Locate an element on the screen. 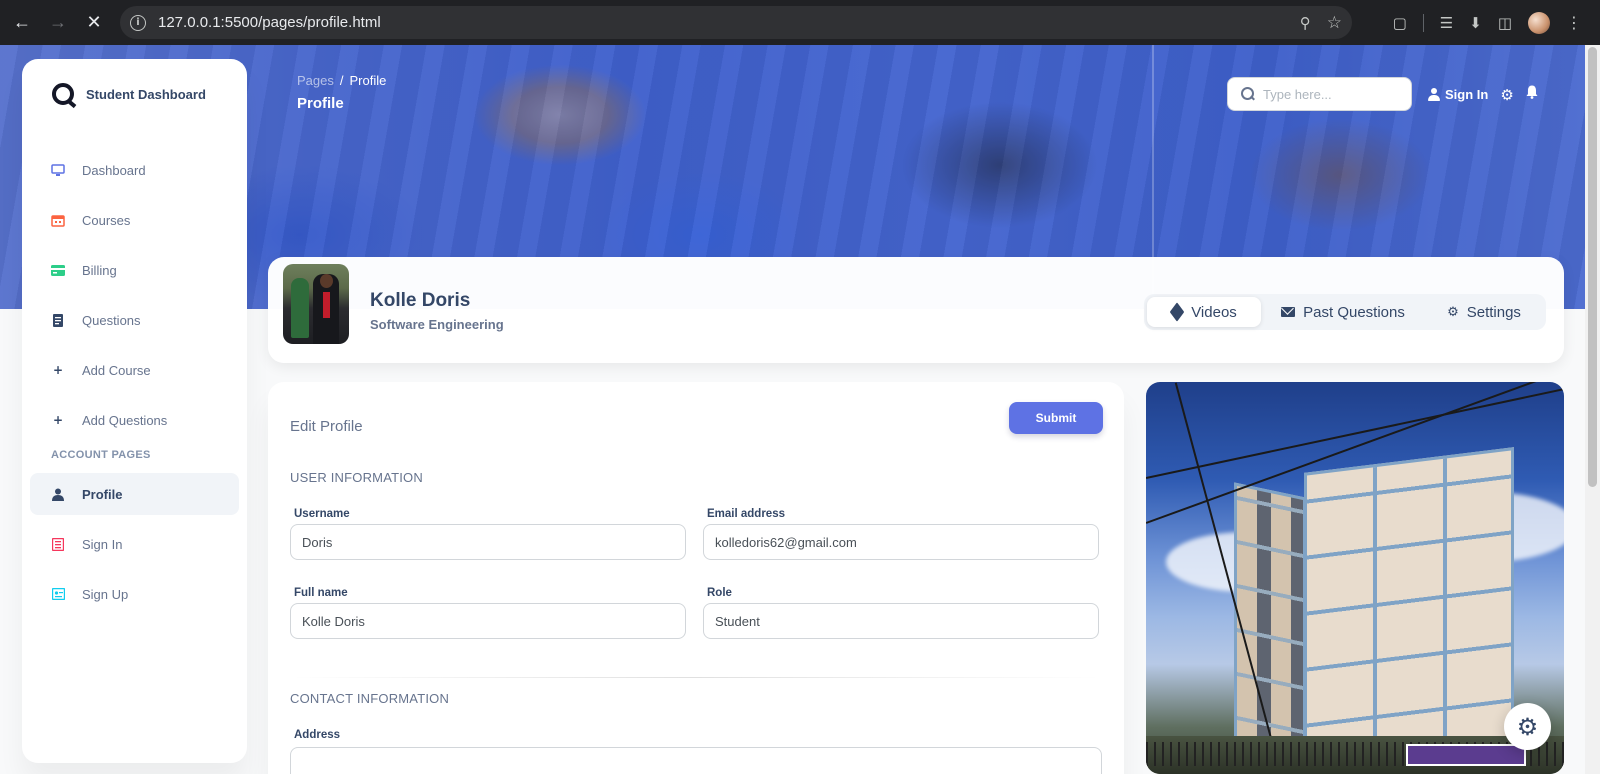 The width and height of the screenshot is (1600, 774). user-information-heading: USER INFORMATION is located at coordinates (356, 477).